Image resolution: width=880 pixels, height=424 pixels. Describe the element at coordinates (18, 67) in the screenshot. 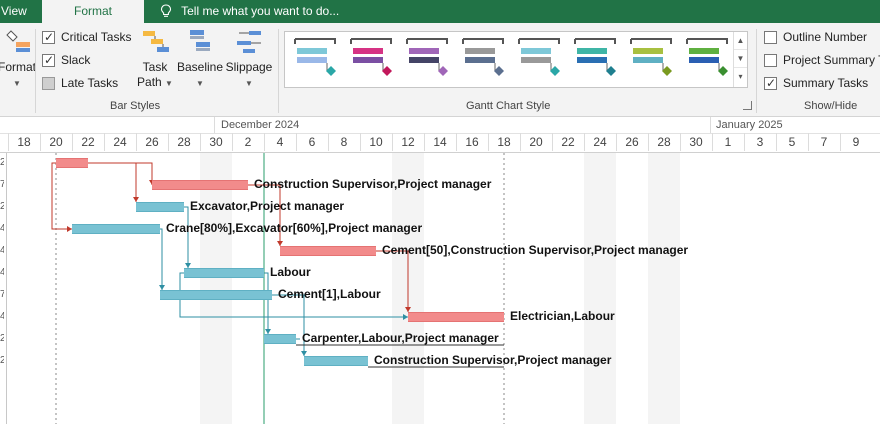

I see `format-button-label: Format` at that location.